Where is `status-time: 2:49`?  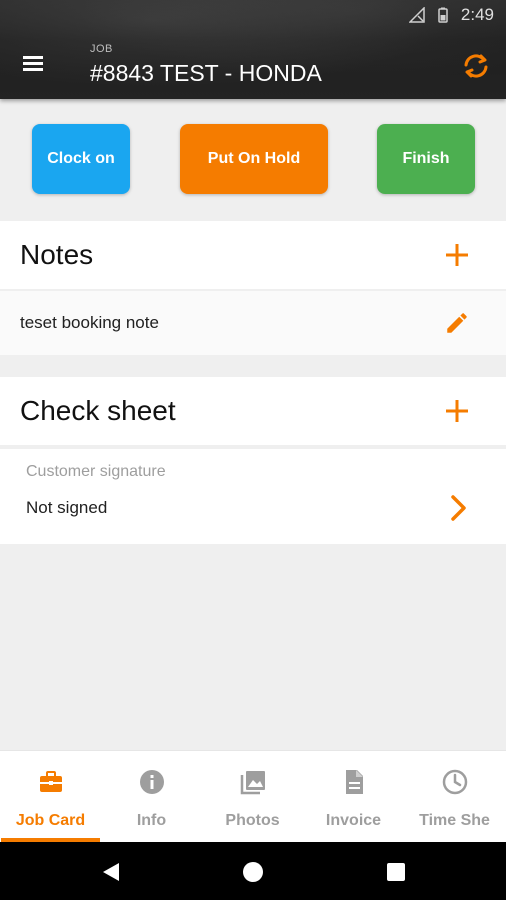
status-time: 2:49 is located at coordinates (477, 14).